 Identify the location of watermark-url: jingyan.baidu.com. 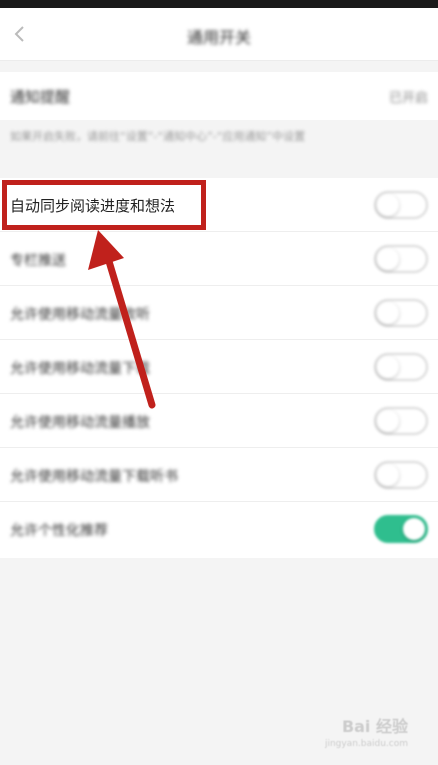
(366, 744).